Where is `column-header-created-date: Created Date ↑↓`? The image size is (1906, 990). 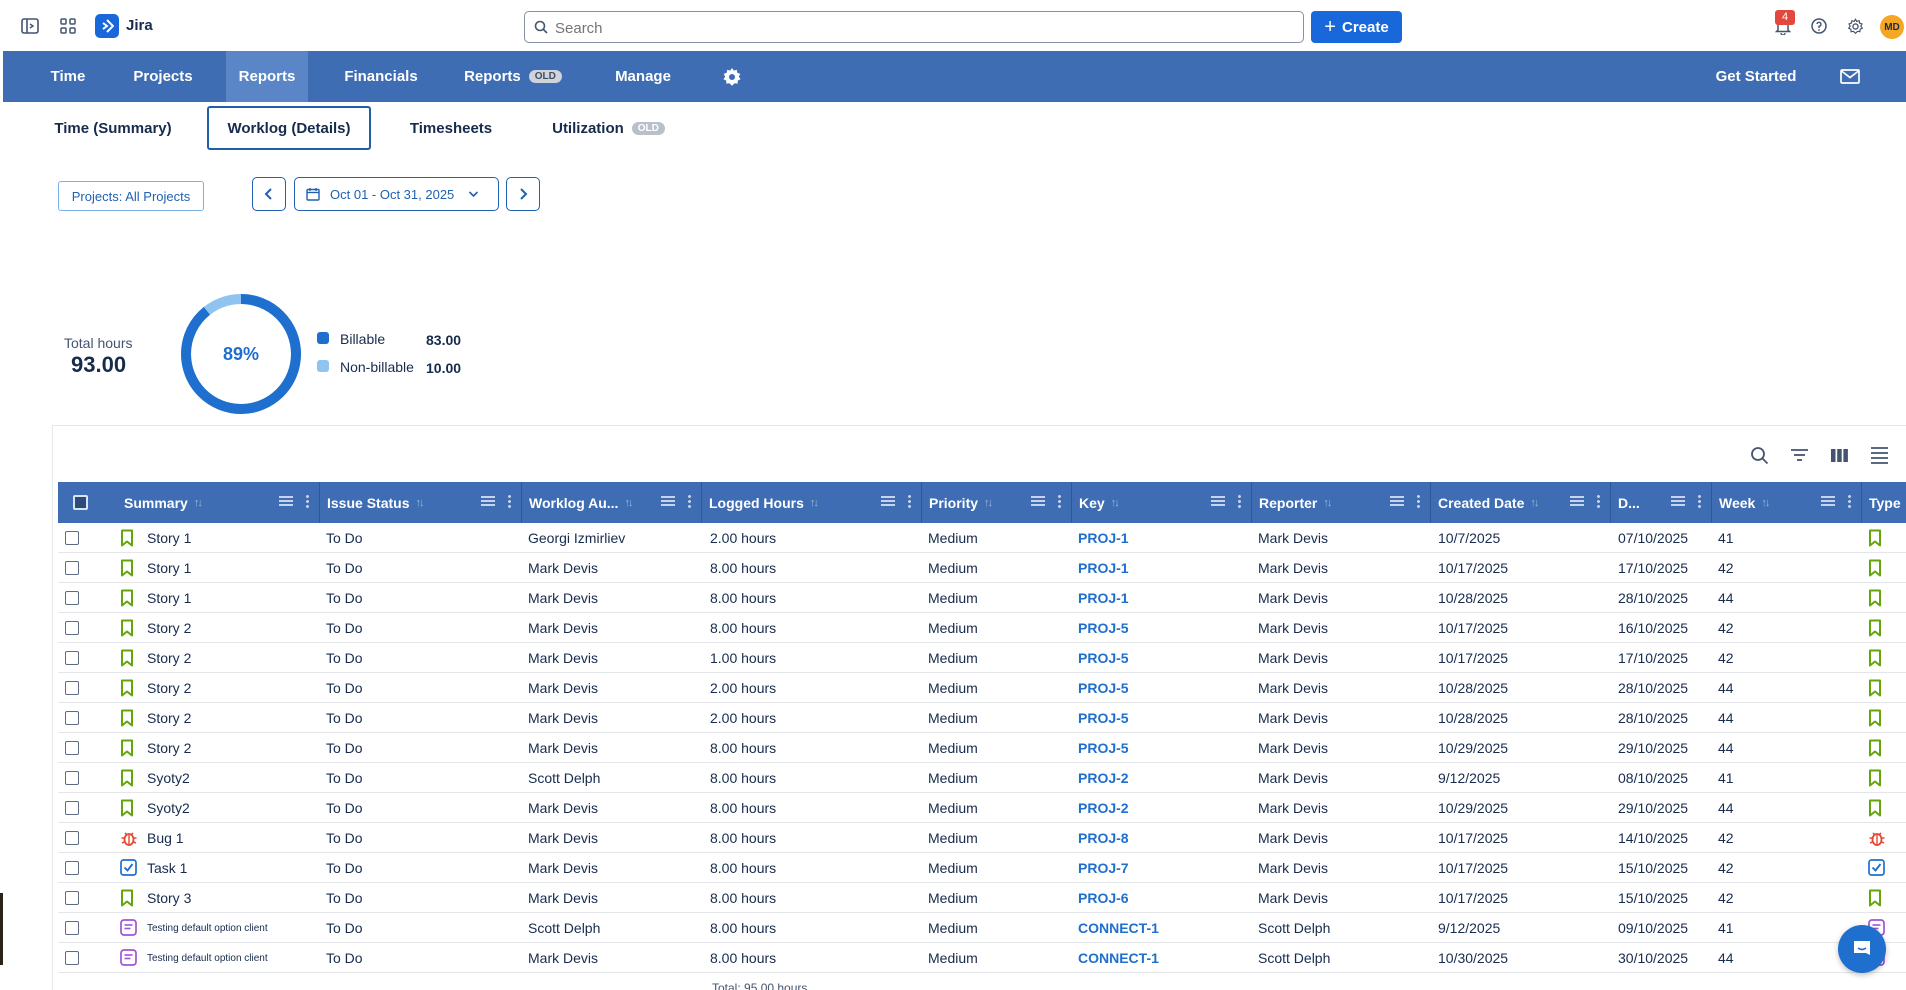
column-header-created-date: Created Date ↑↓ is located at coordinates (1521, 502).